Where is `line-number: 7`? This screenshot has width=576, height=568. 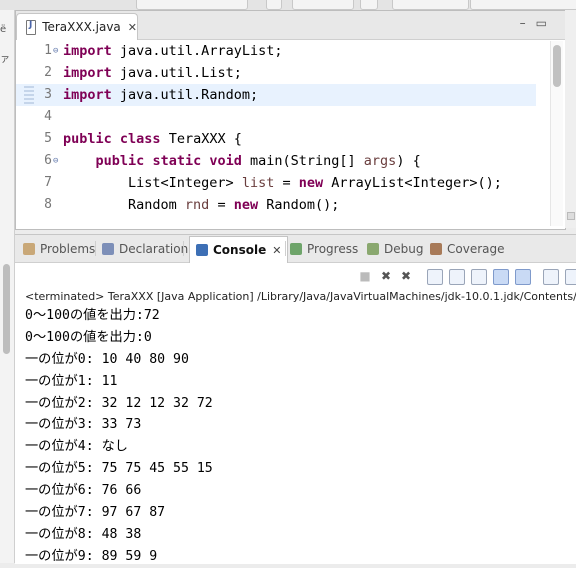
line-number: 7 is located at coordinates (48, 182).